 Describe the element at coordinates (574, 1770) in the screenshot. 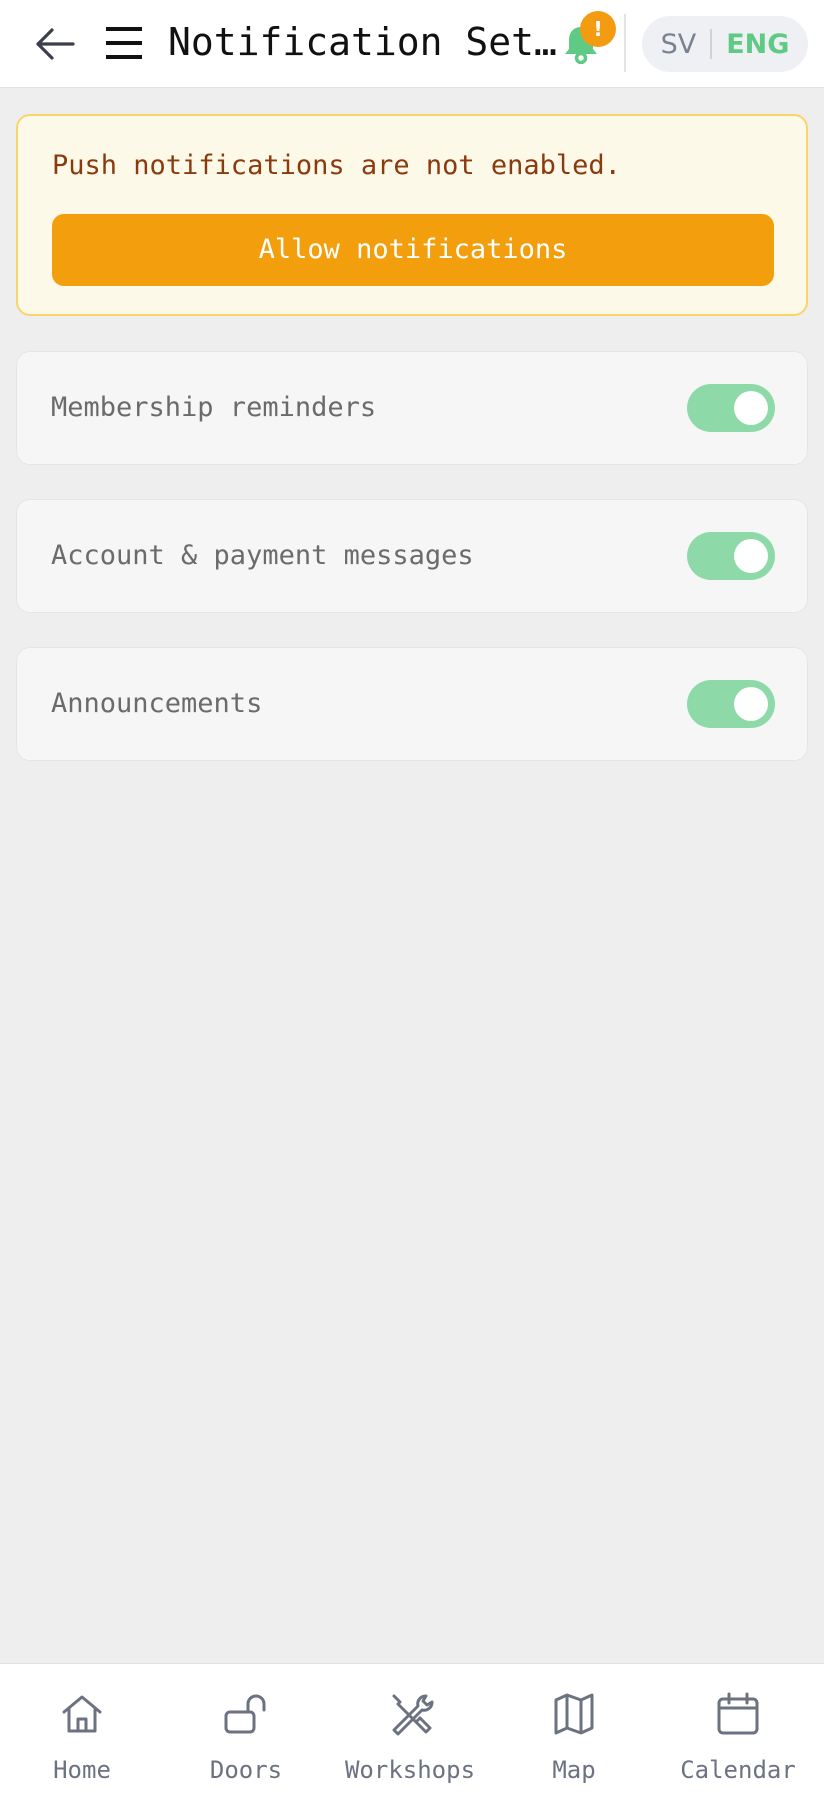

I see `nav-label: Map` at that location.